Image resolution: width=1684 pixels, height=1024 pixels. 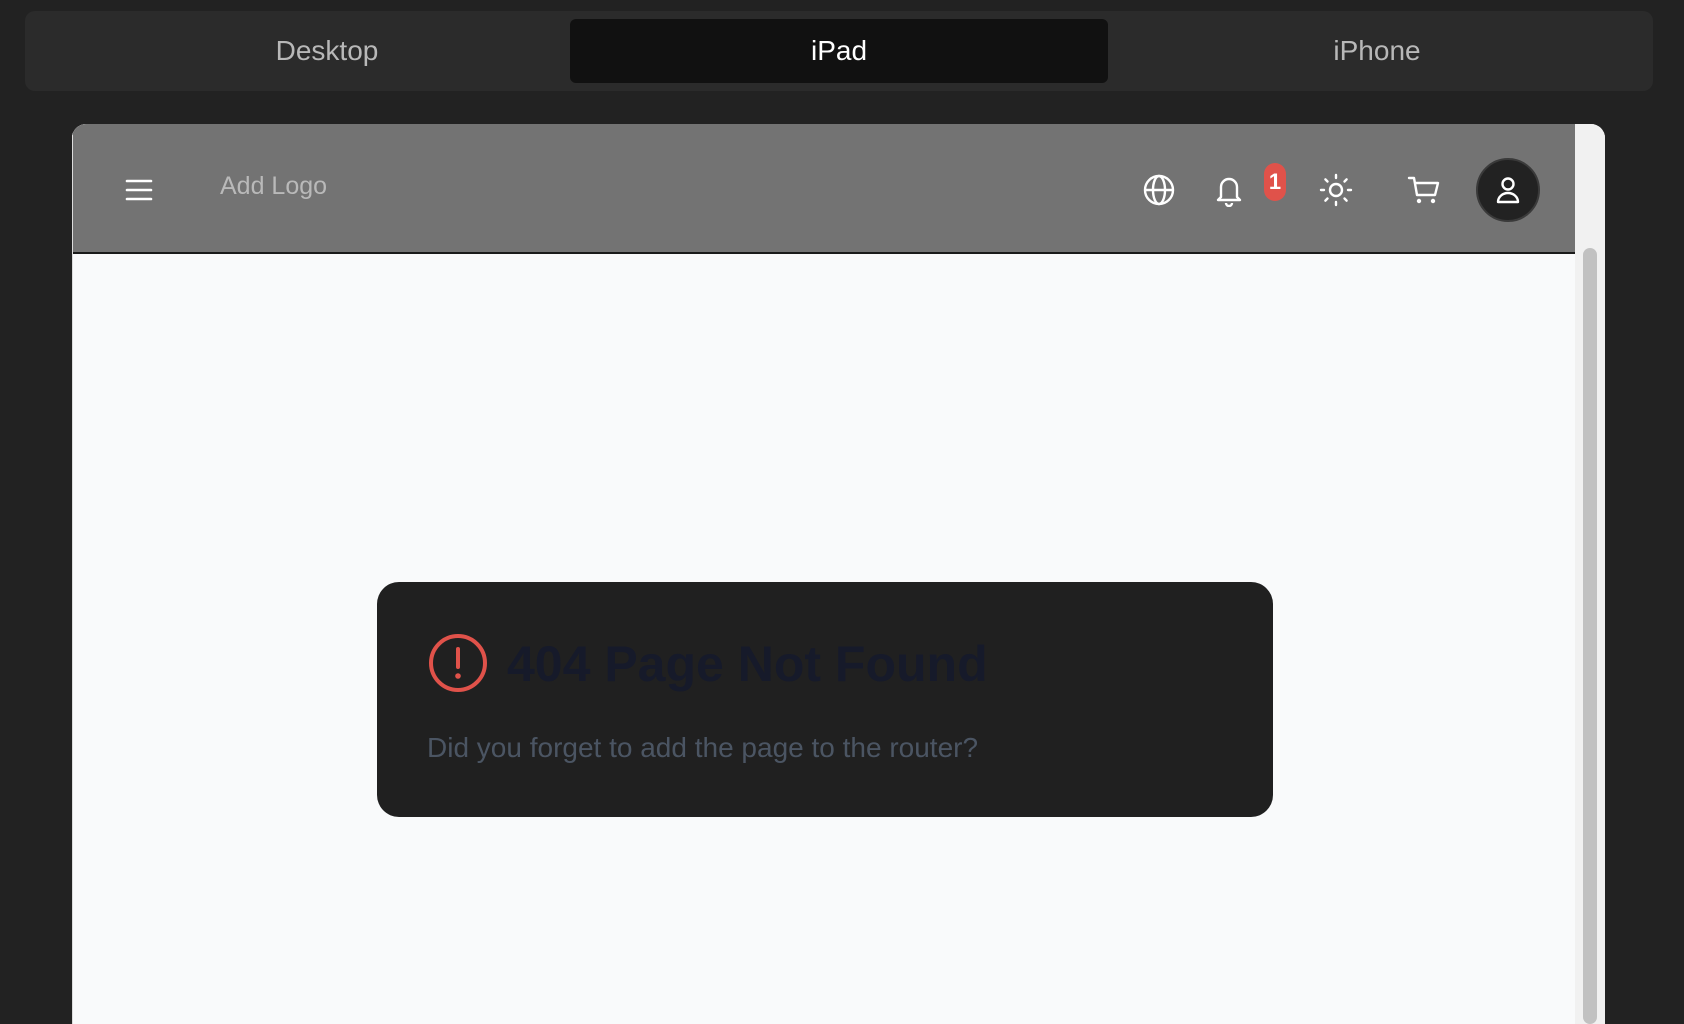 I want to click on user-avatar-button, so click(x=1508, y=190).